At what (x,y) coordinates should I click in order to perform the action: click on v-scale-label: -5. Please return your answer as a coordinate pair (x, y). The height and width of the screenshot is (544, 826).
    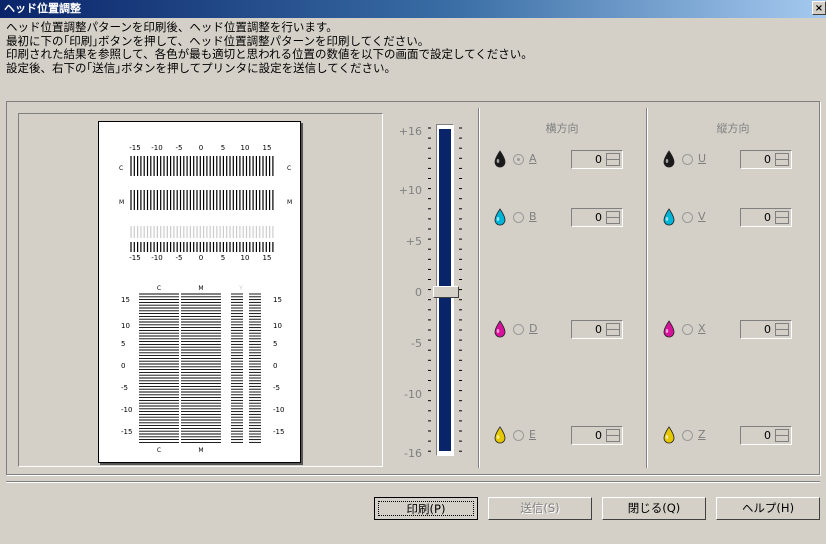
    Looking at the image, I should click on (276, 388).